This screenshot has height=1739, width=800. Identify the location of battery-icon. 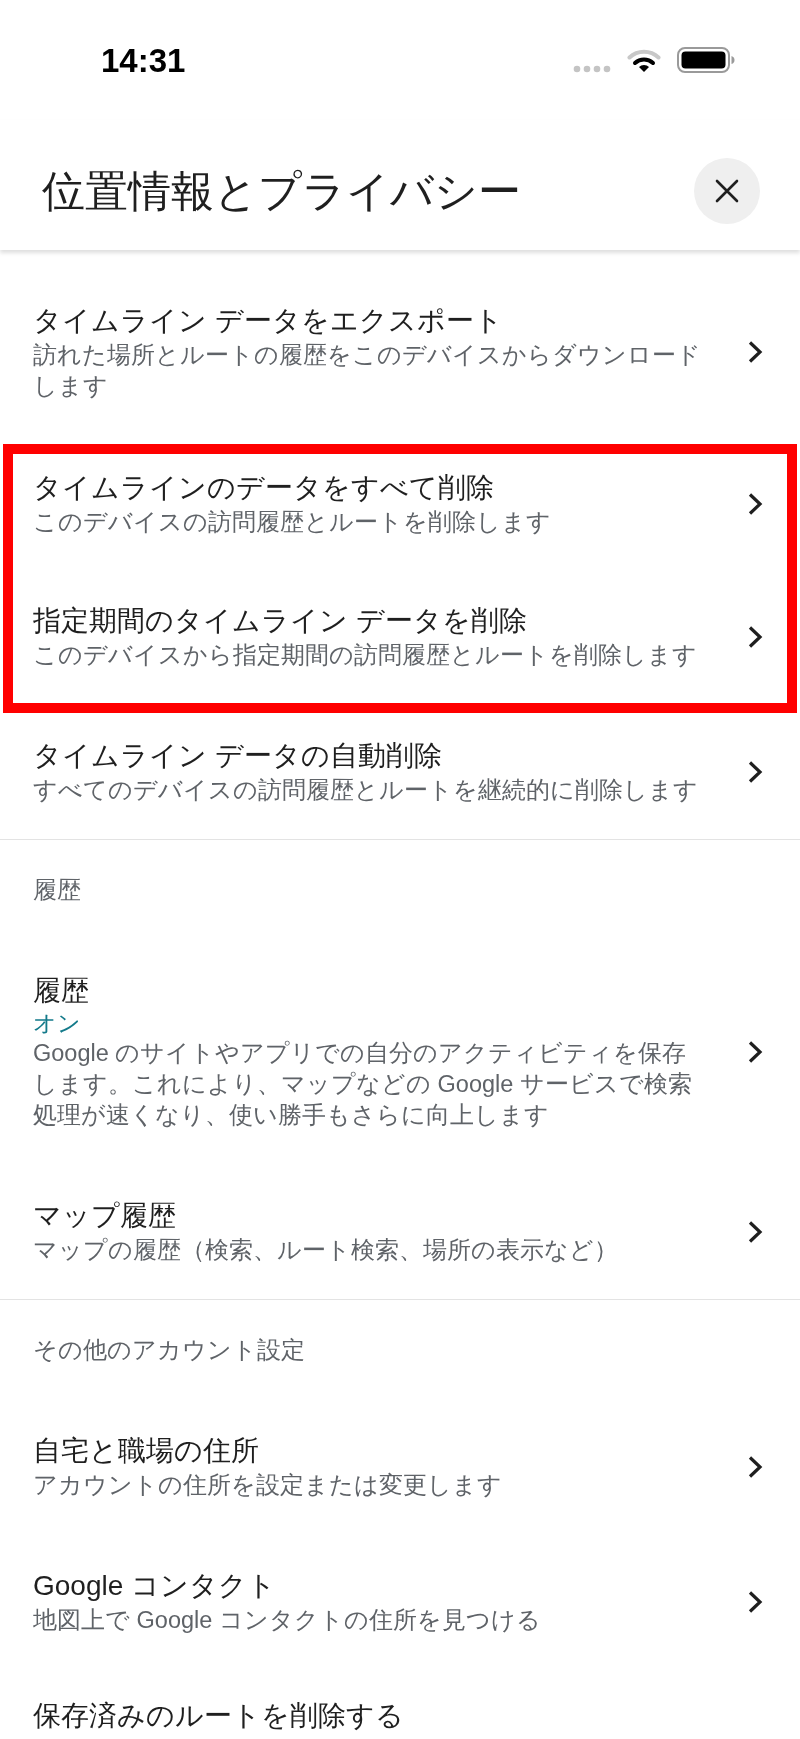
(706, 60).